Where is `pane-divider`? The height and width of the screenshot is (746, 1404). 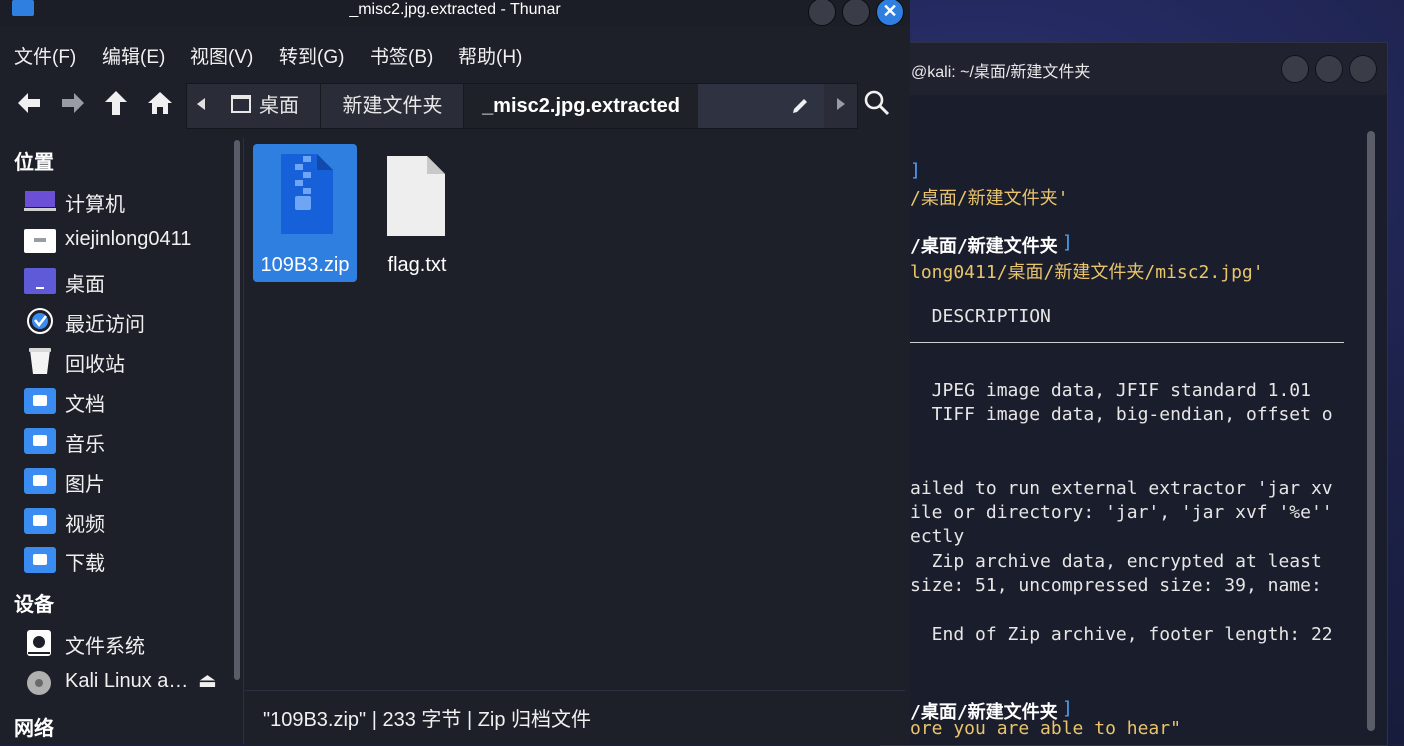
pane-divider is located at coordinates (243, 441).